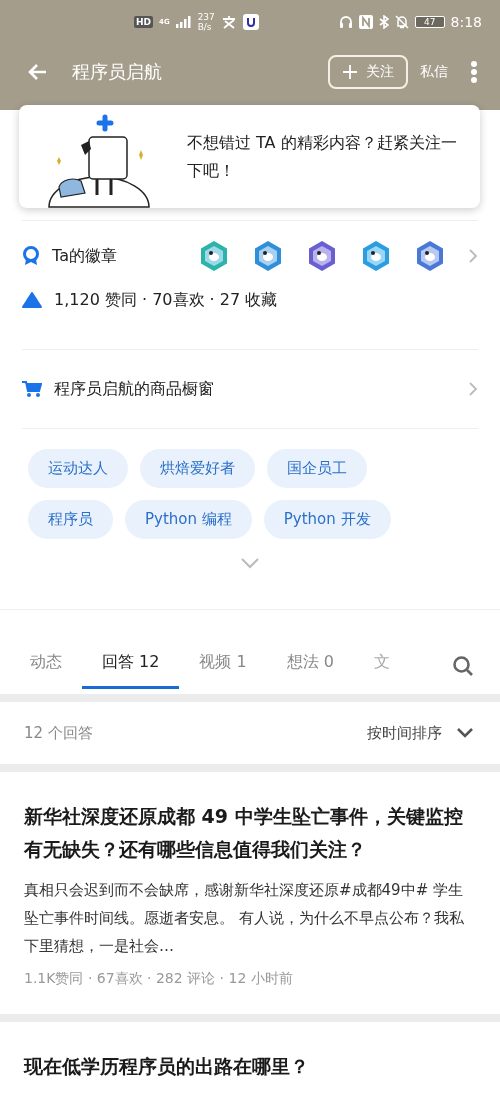 The width and height of the screenshot is (500, 1111). Describe the element at coordinates (317, 468) in the screenshot. I see `profile-tag: 国企员工` at that location.